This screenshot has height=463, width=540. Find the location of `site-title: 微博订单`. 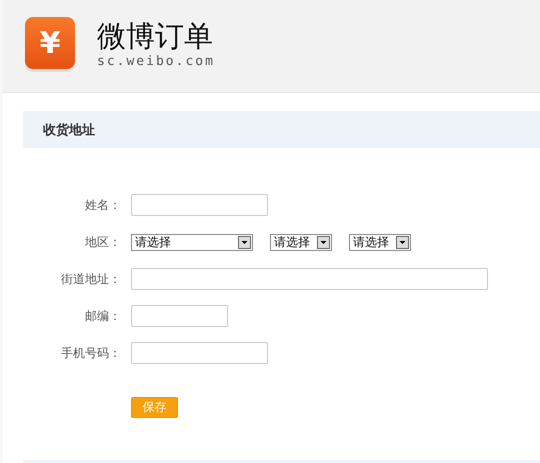

site-title: 微博订单 is located at coordinates (155, 36).